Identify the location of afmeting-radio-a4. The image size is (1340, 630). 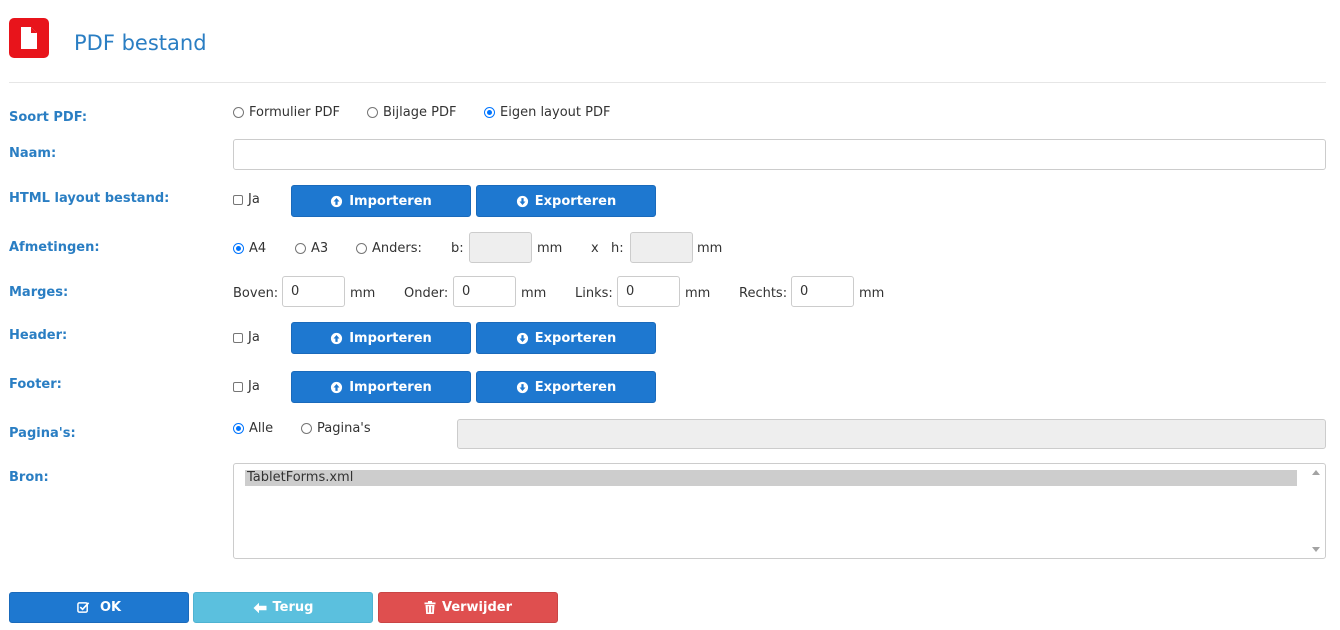
(238, 248).